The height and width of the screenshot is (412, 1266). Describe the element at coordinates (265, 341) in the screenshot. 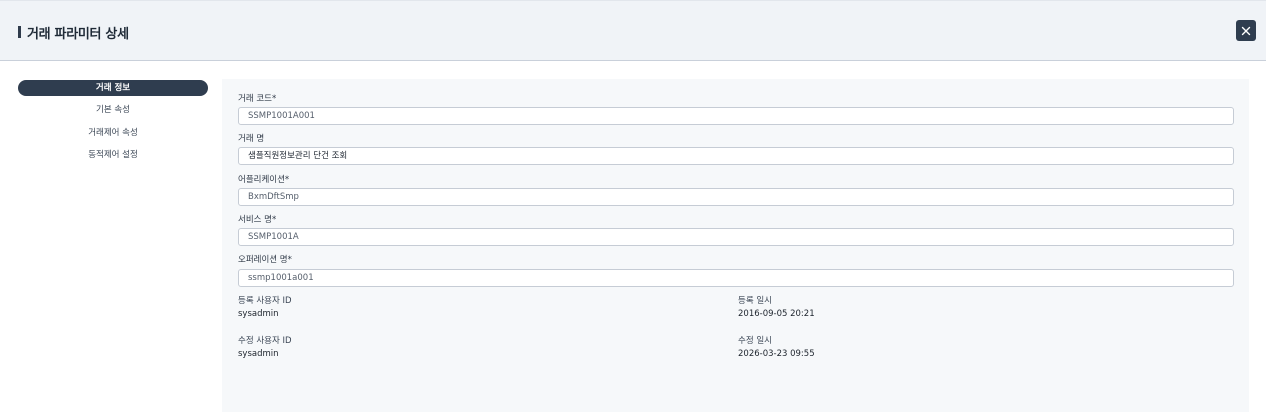

I see `mod-user-label: 수정 사용자 ID` at that location.